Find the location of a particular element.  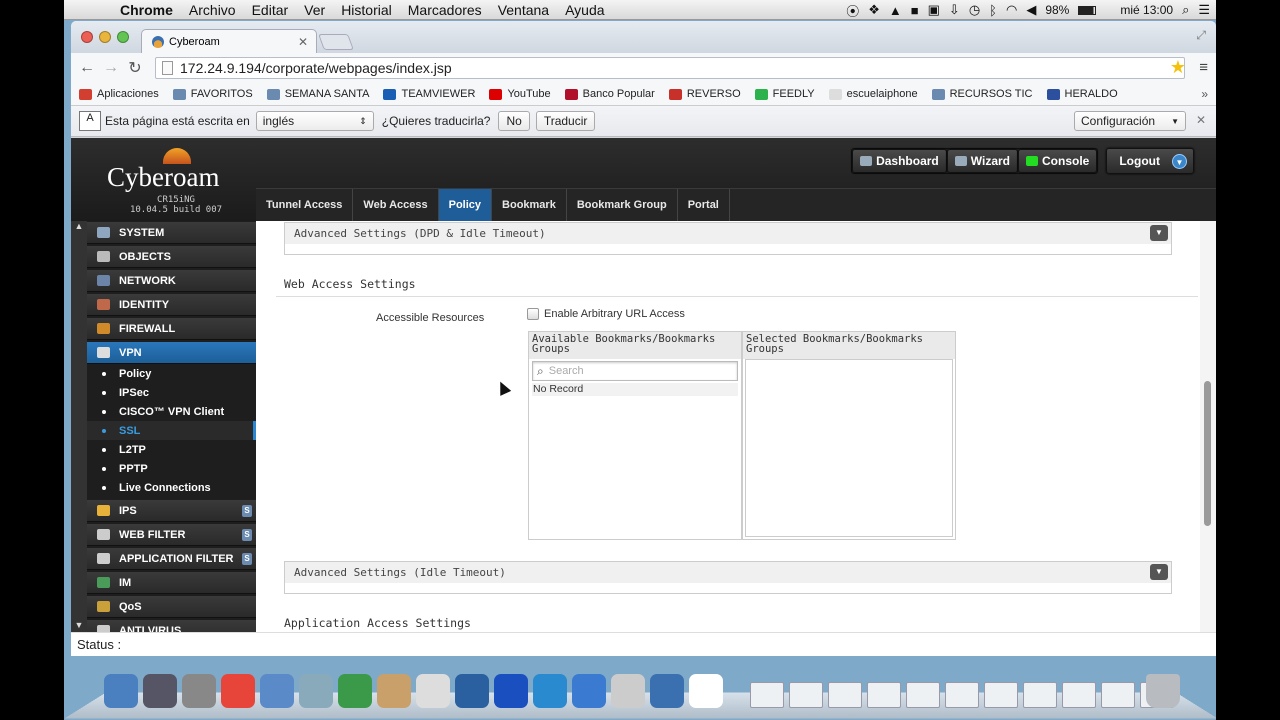

sidebar-section-network: NETWORK is located at coordinates (171, 281).